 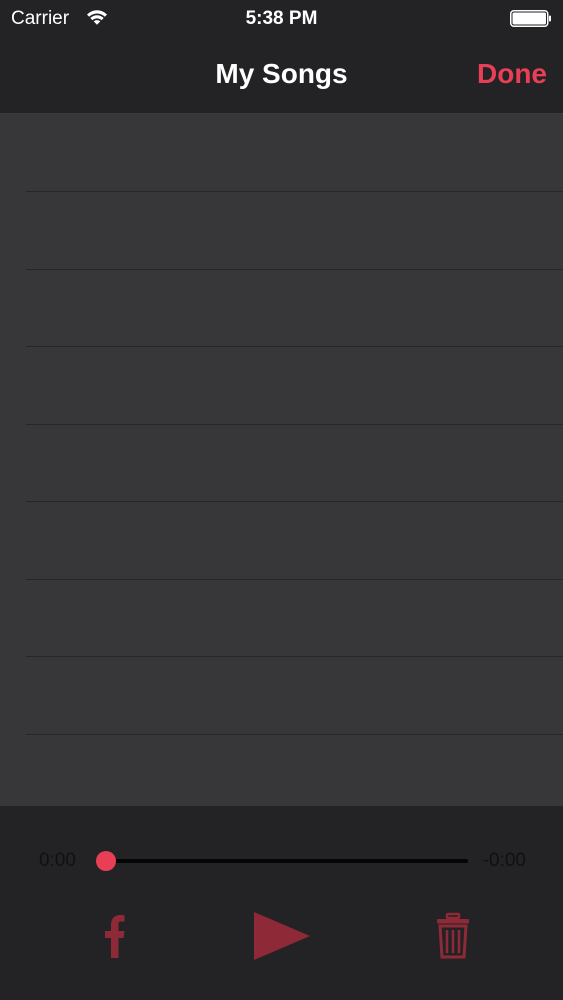 I want to click on delete-button, so click(x=453, y=936).